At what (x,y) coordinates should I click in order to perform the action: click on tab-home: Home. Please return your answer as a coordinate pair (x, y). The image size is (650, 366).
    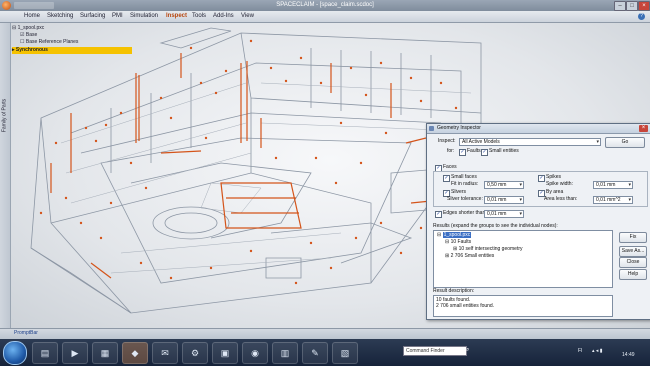
    Looking at the image, I should click on (32, 16).